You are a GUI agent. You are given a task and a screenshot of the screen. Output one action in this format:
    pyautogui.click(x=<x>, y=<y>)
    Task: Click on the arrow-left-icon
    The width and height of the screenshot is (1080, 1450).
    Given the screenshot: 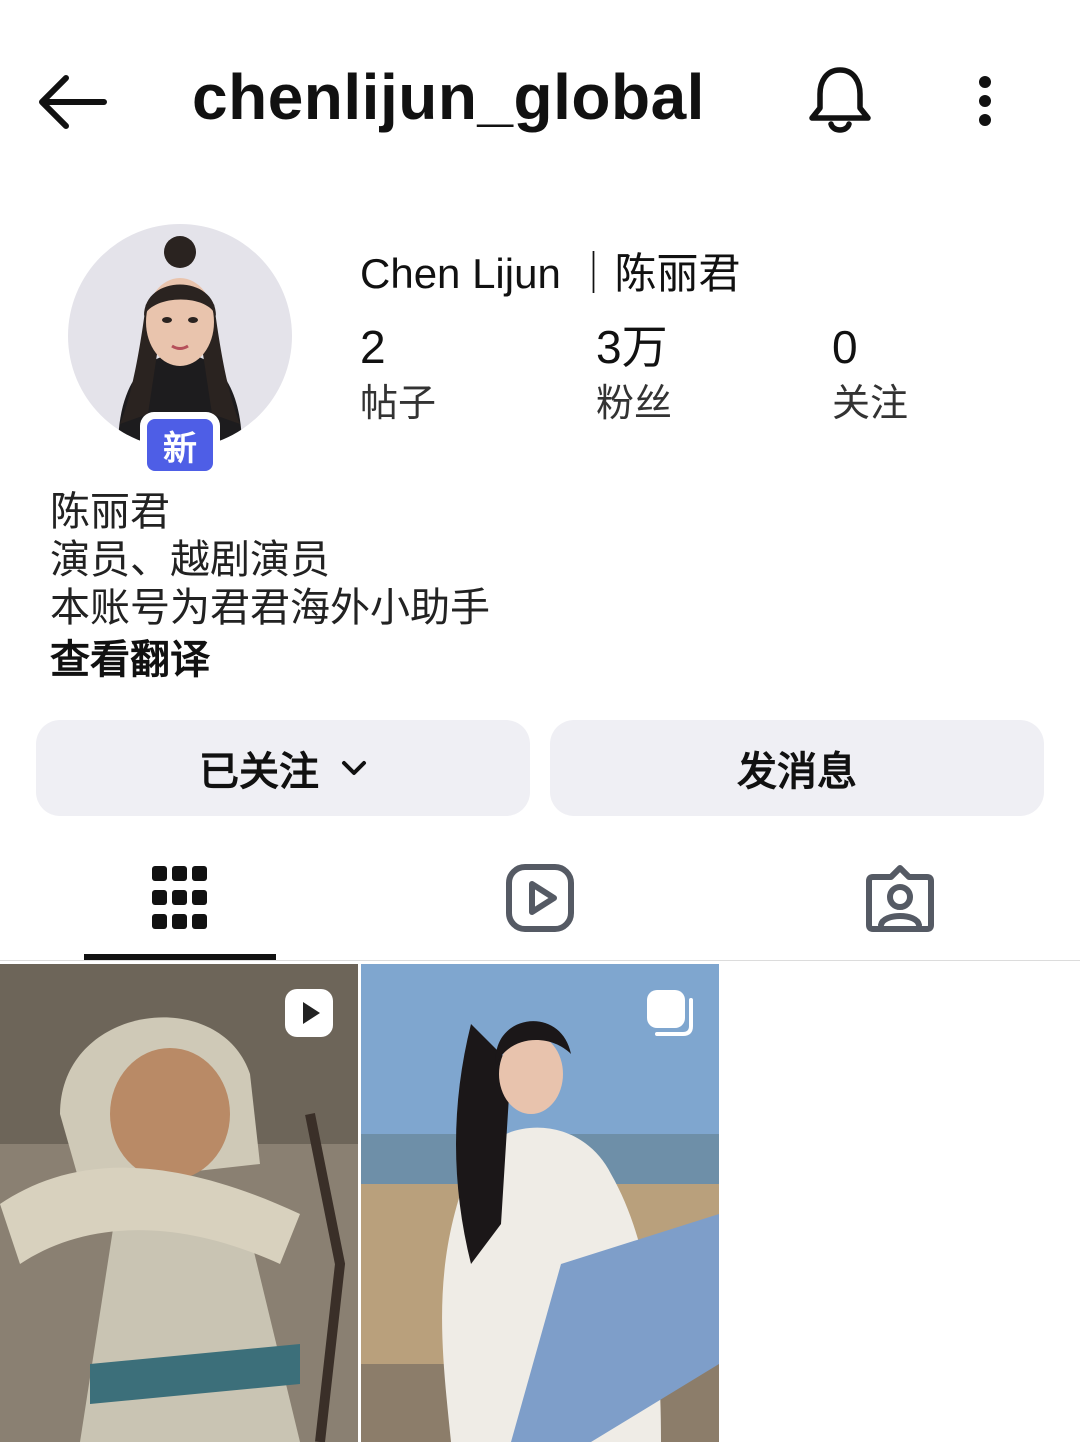 What is the action you would take?
    pyautogui.click(x=73, y=102)
    